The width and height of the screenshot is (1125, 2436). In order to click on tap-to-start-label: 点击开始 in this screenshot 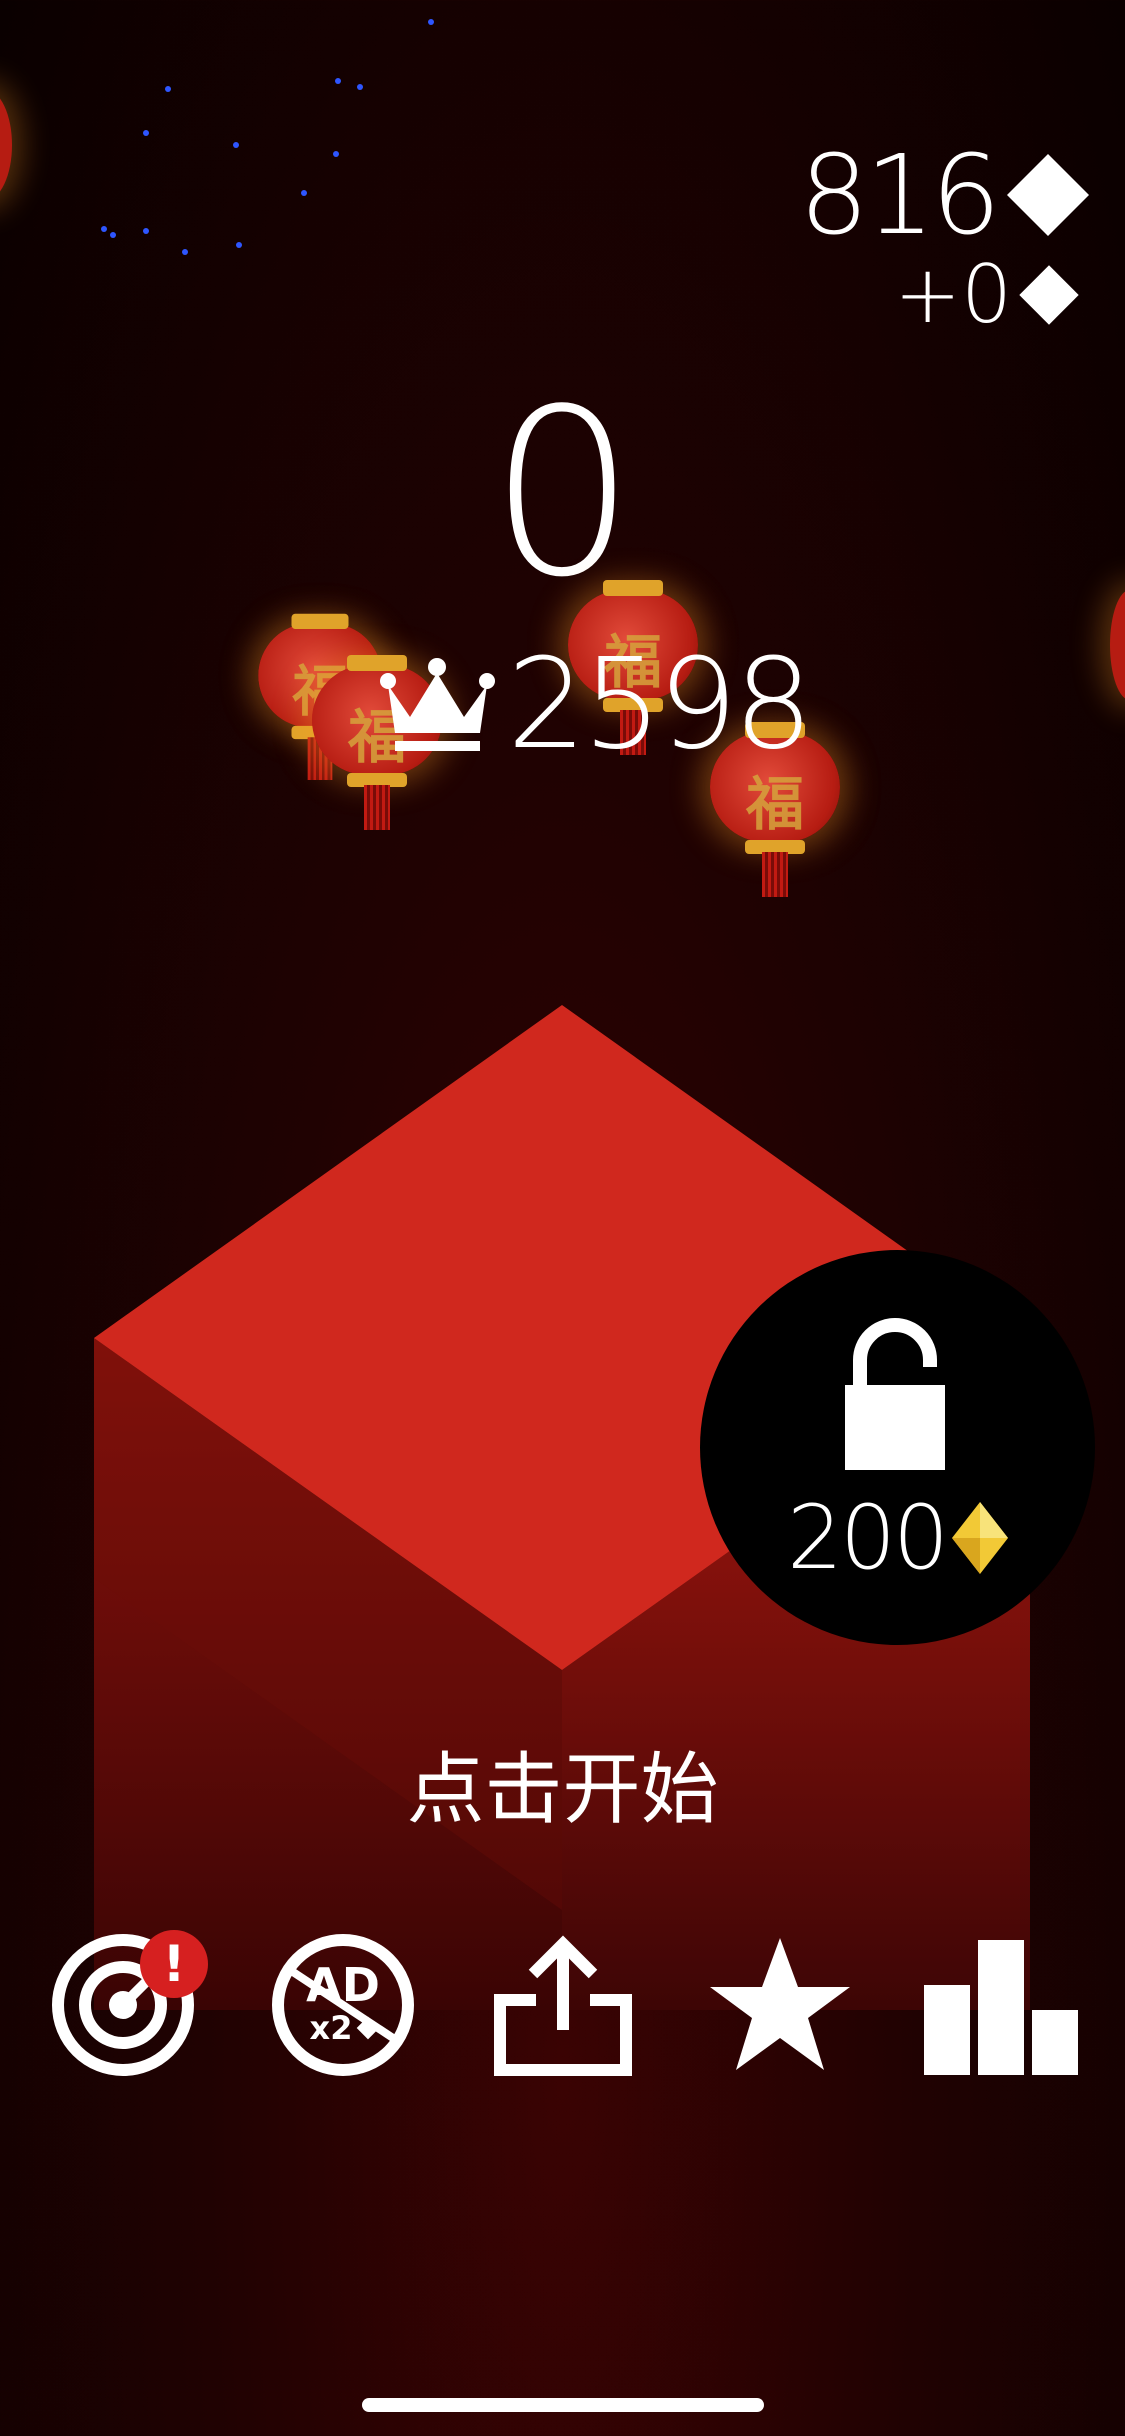, I will do `click(562, 1790)`.